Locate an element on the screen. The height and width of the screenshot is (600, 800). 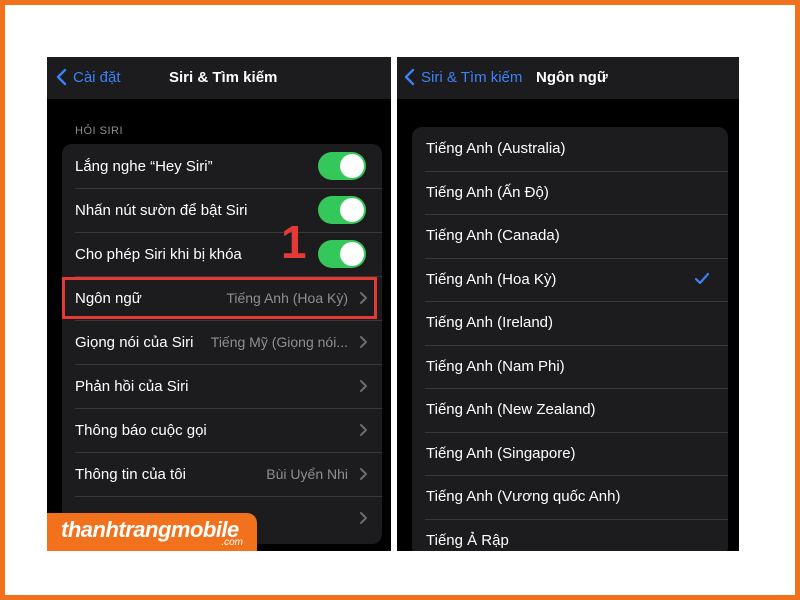
language-label: Tiếng Anh (Vương quốc Anh) is located at coordinates (523, 497).